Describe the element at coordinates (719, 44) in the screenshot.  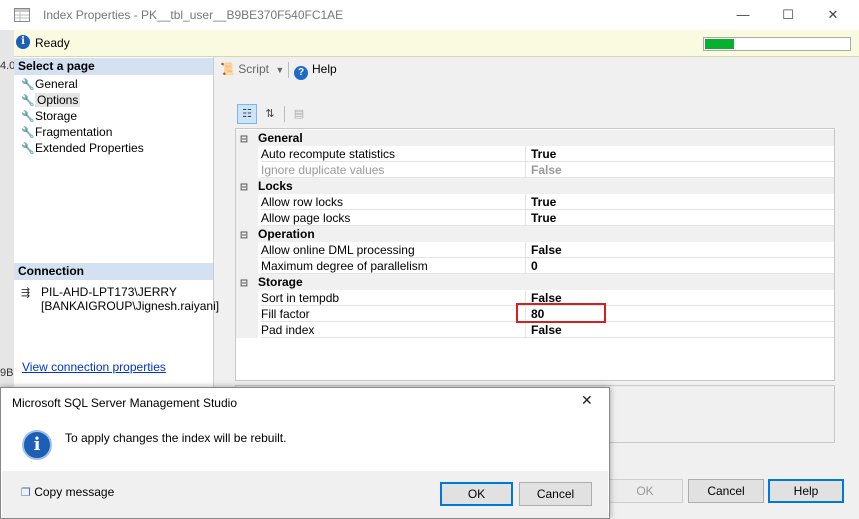
I see `progress-fill` at that location.